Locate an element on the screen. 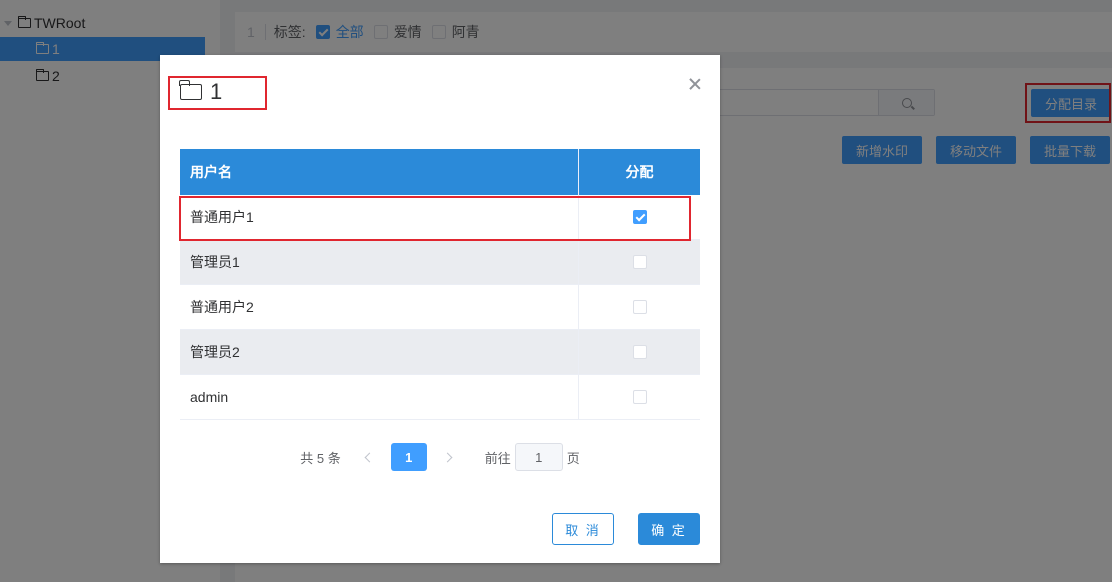  username-cell: 管理员2 is located at coordinates (379, 352).